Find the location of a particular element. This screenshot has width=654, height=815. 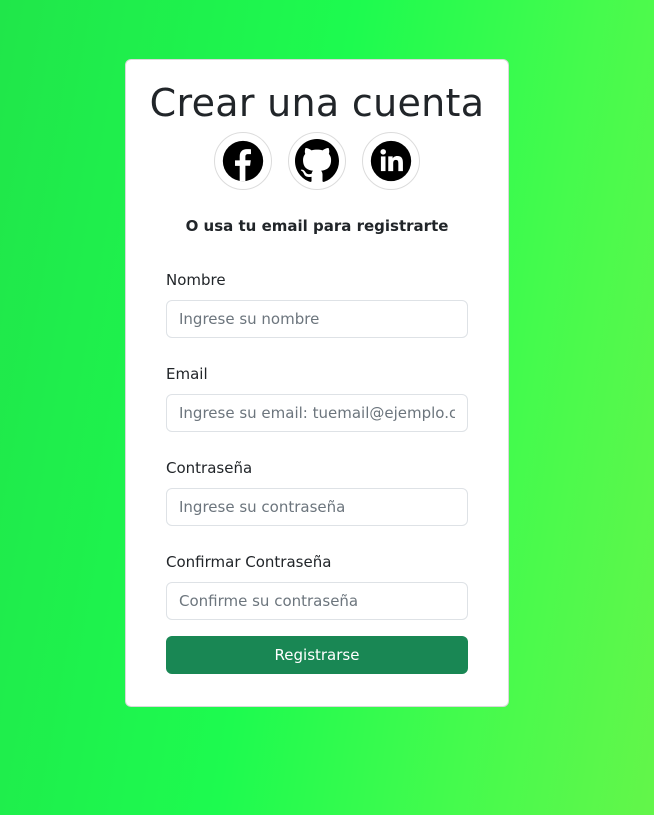

social-login-group is located at coordinates (317, 161).